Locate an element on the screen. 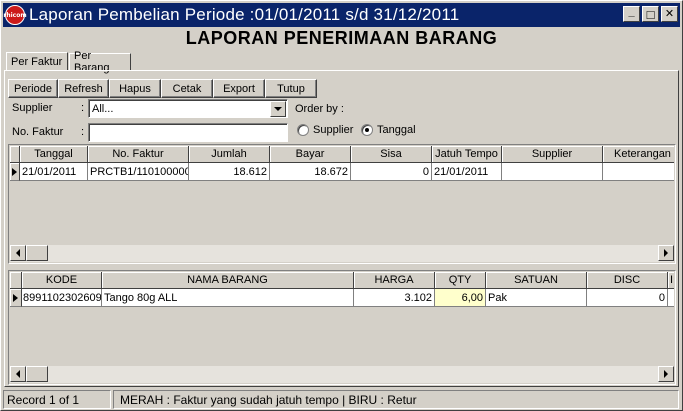 Image resolution: width=683 pixels, height=411 pixels. close-icon: ✕ is located at coordinates (669, 13).